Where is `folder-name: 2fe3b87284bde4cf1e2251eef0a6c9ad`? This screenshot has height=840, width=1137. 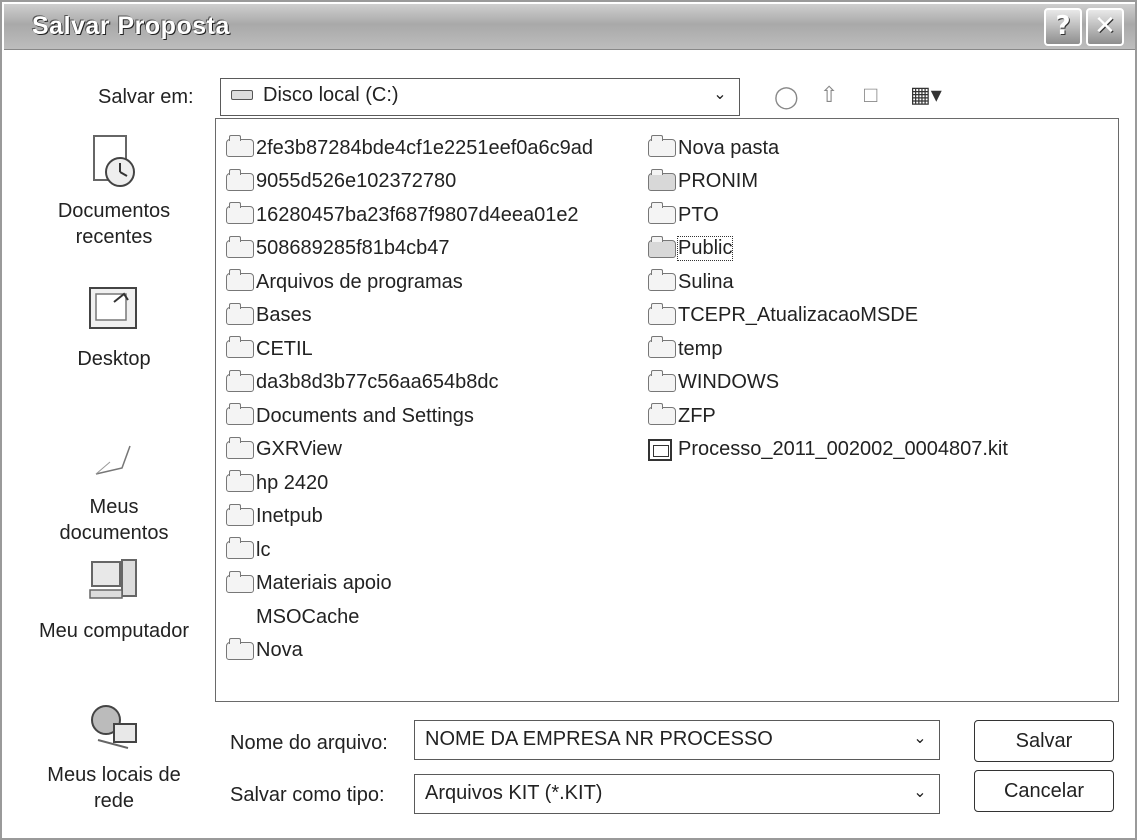
folder-name: 2fe3b87284bde4cf1e2251eef0a6c9ad is located at coordinates (424, 147).